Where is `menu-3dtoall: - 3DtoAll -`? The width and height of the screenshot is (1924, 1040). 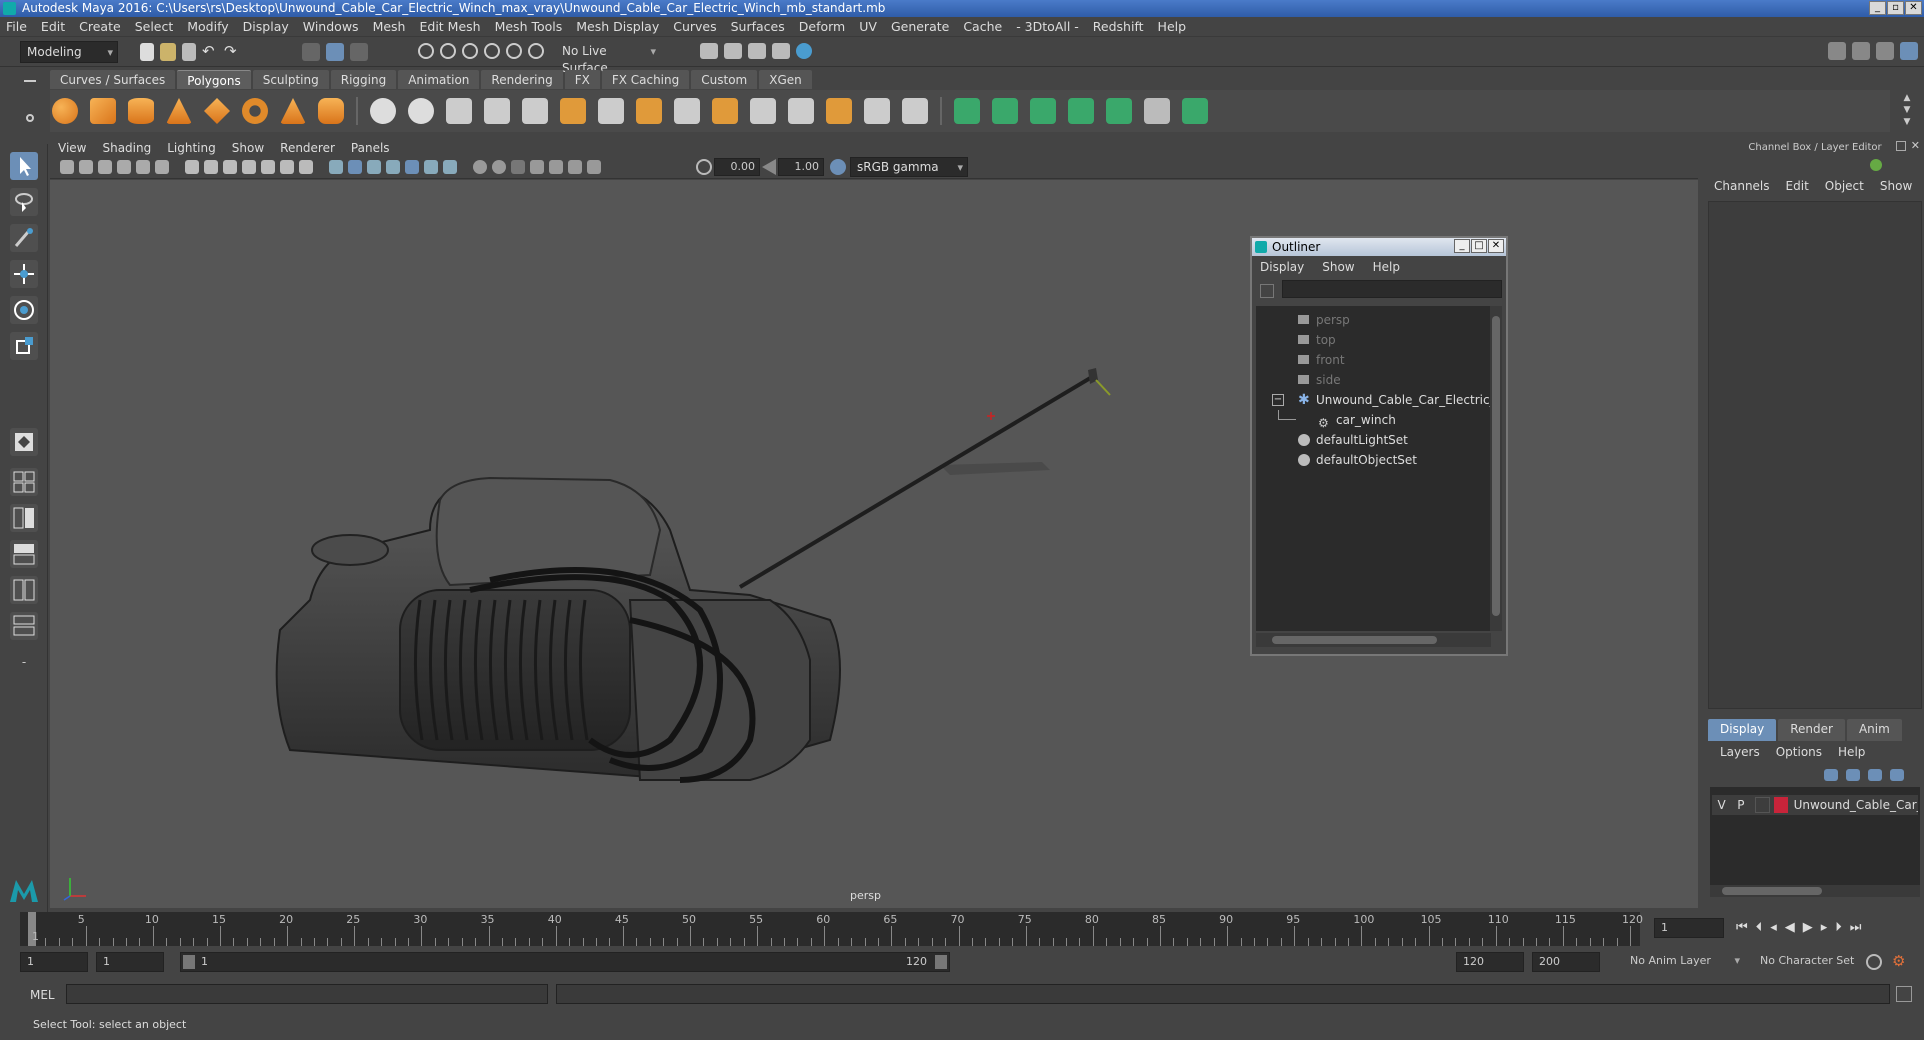 menu-3dtoall: - 3DtoAll - is located at coordinates (1047, 26).